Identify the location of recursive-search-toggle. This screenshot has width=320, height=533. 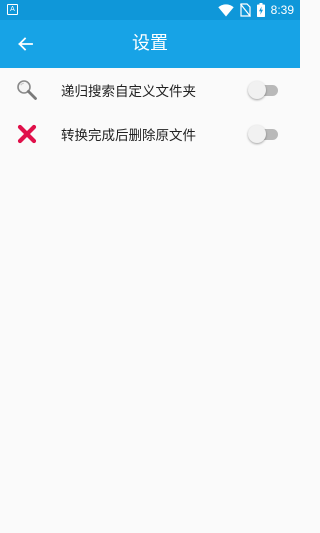
(263, 90).